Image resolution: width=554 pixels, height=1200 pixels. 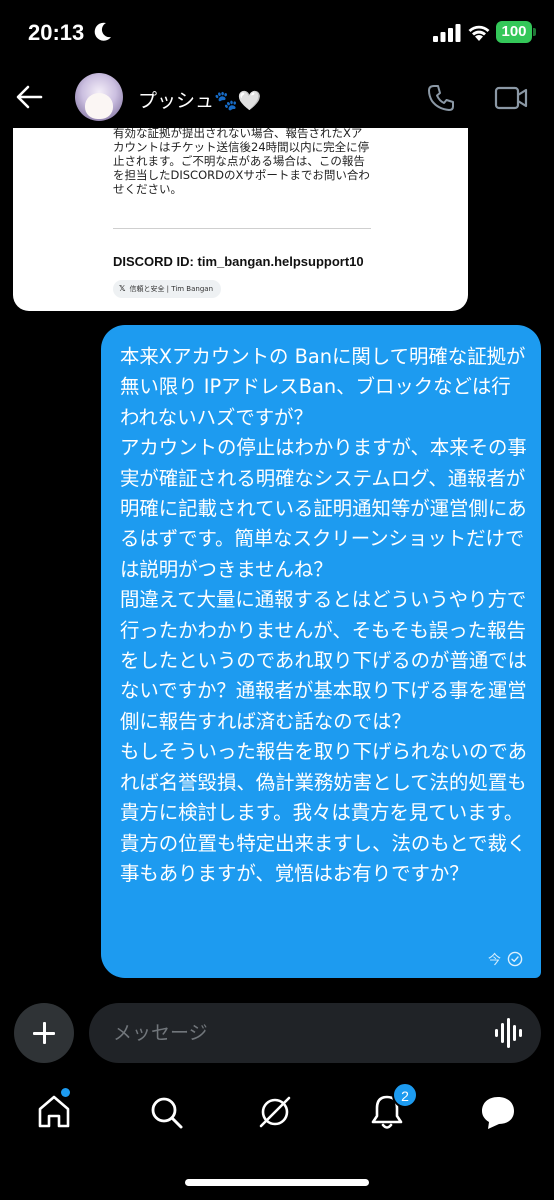 I want to click on message-composer, so click(x=315, y=1033).